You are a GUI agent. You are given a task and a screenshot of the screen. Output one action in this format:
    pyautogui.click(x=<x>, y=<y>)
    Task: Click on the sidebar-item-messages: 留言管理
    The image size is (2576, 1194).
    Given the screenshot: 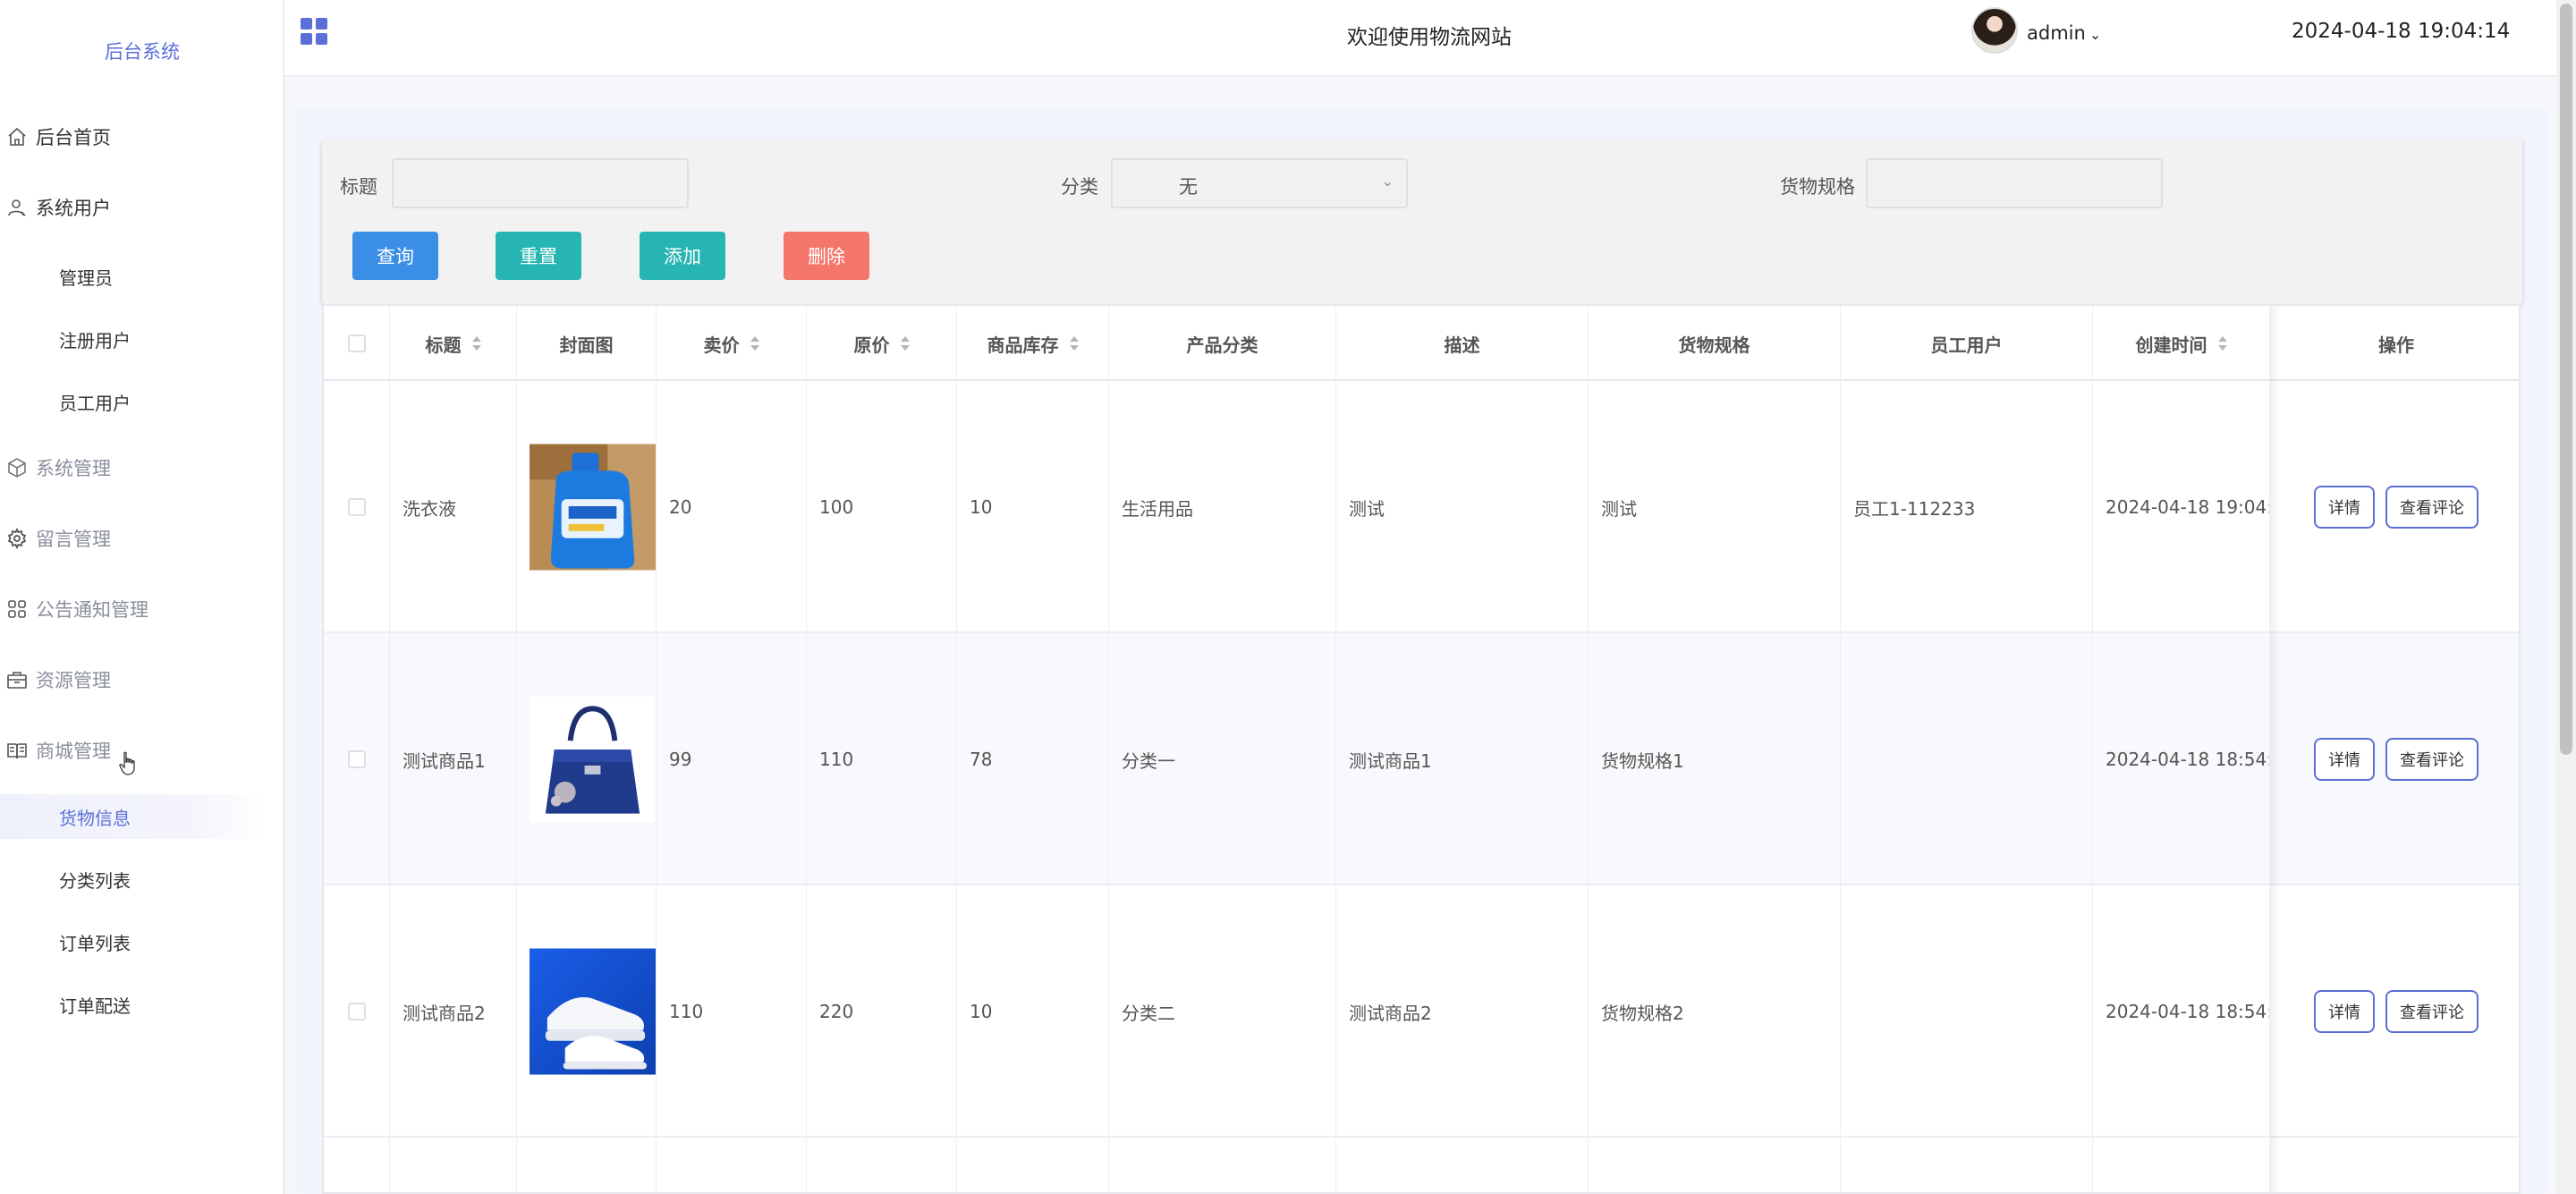 What is the action you would take?
    pyautogui.click(x=142, y=538)
    